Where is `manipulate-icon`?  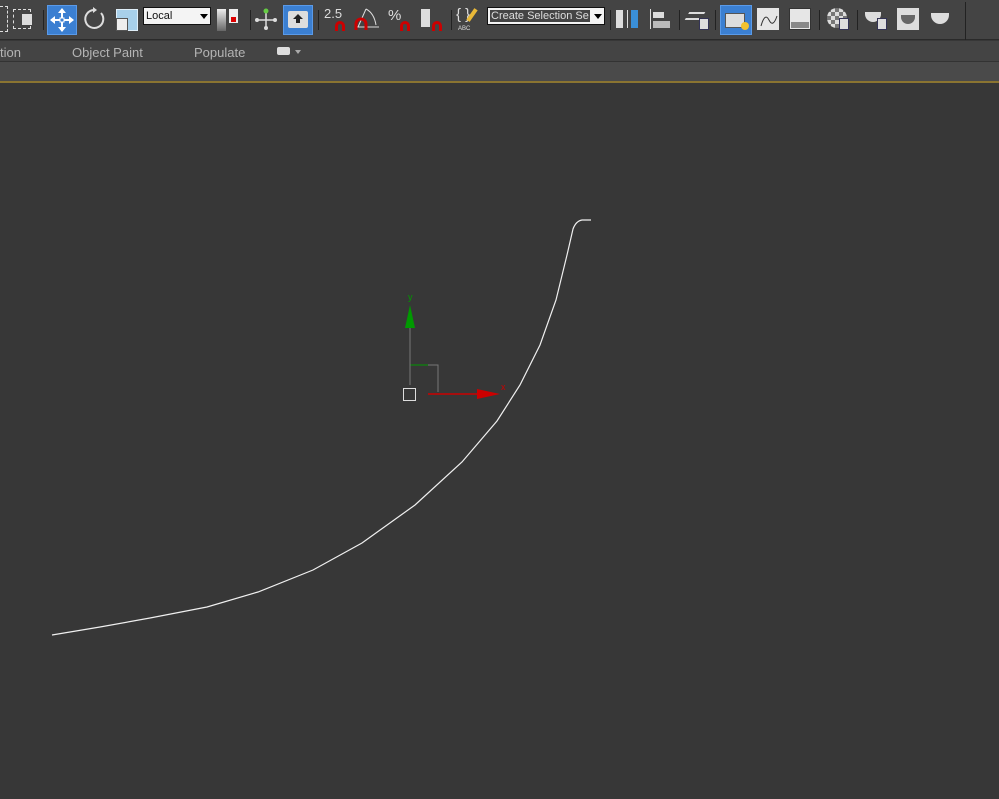
manipulate-icon is located at coordinates (266, 19).